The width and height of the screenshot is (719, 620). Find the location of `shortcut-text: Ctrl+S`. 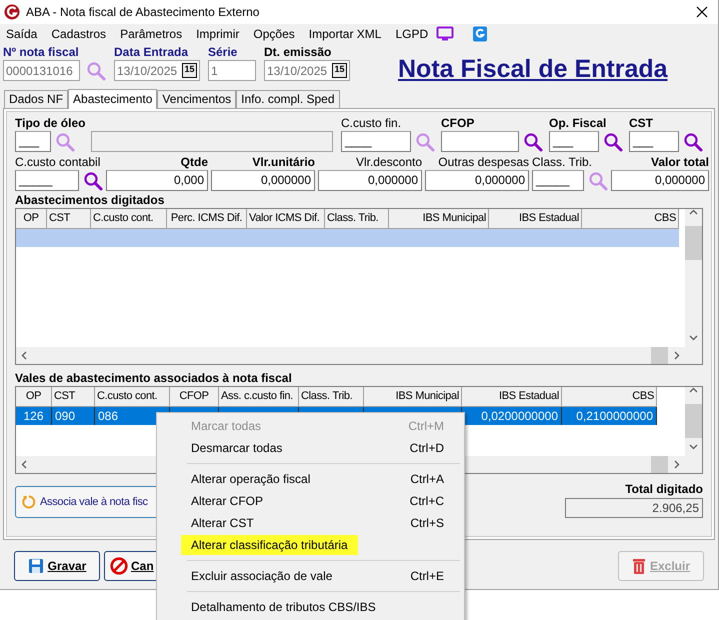

shortcut-text: Ctrl+S is located at coordinates (427, 523).